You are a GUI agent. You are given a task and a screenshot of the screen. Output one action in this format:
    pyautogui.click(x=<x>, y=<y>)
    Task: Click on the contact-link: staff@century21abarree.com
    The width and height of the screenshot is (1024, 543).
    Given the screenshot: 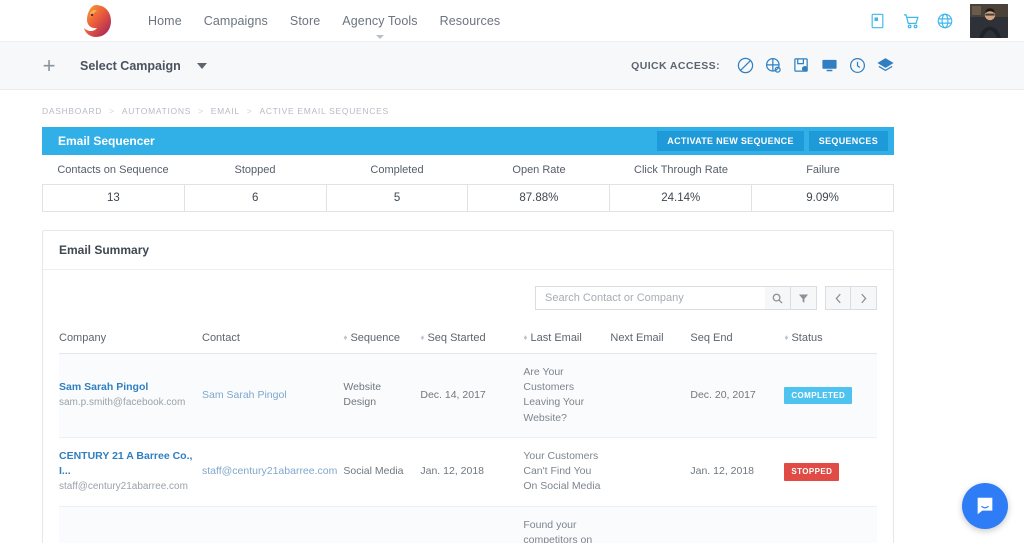 What is the action you would take?
    pyautogui.click(x=269, y=471)
    